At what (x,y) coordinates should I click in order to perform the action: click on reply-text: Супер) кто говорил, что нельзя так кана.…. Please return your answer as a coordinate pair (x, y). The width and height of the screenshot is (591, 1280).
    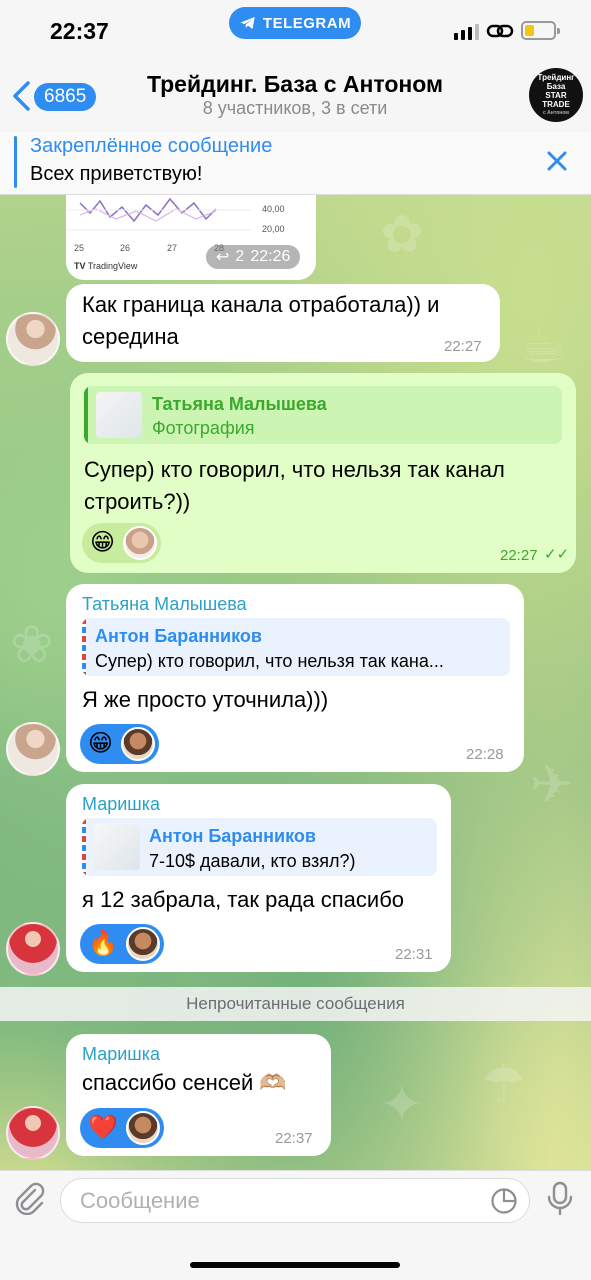
    Looking at the image, I should click on (269, 661).